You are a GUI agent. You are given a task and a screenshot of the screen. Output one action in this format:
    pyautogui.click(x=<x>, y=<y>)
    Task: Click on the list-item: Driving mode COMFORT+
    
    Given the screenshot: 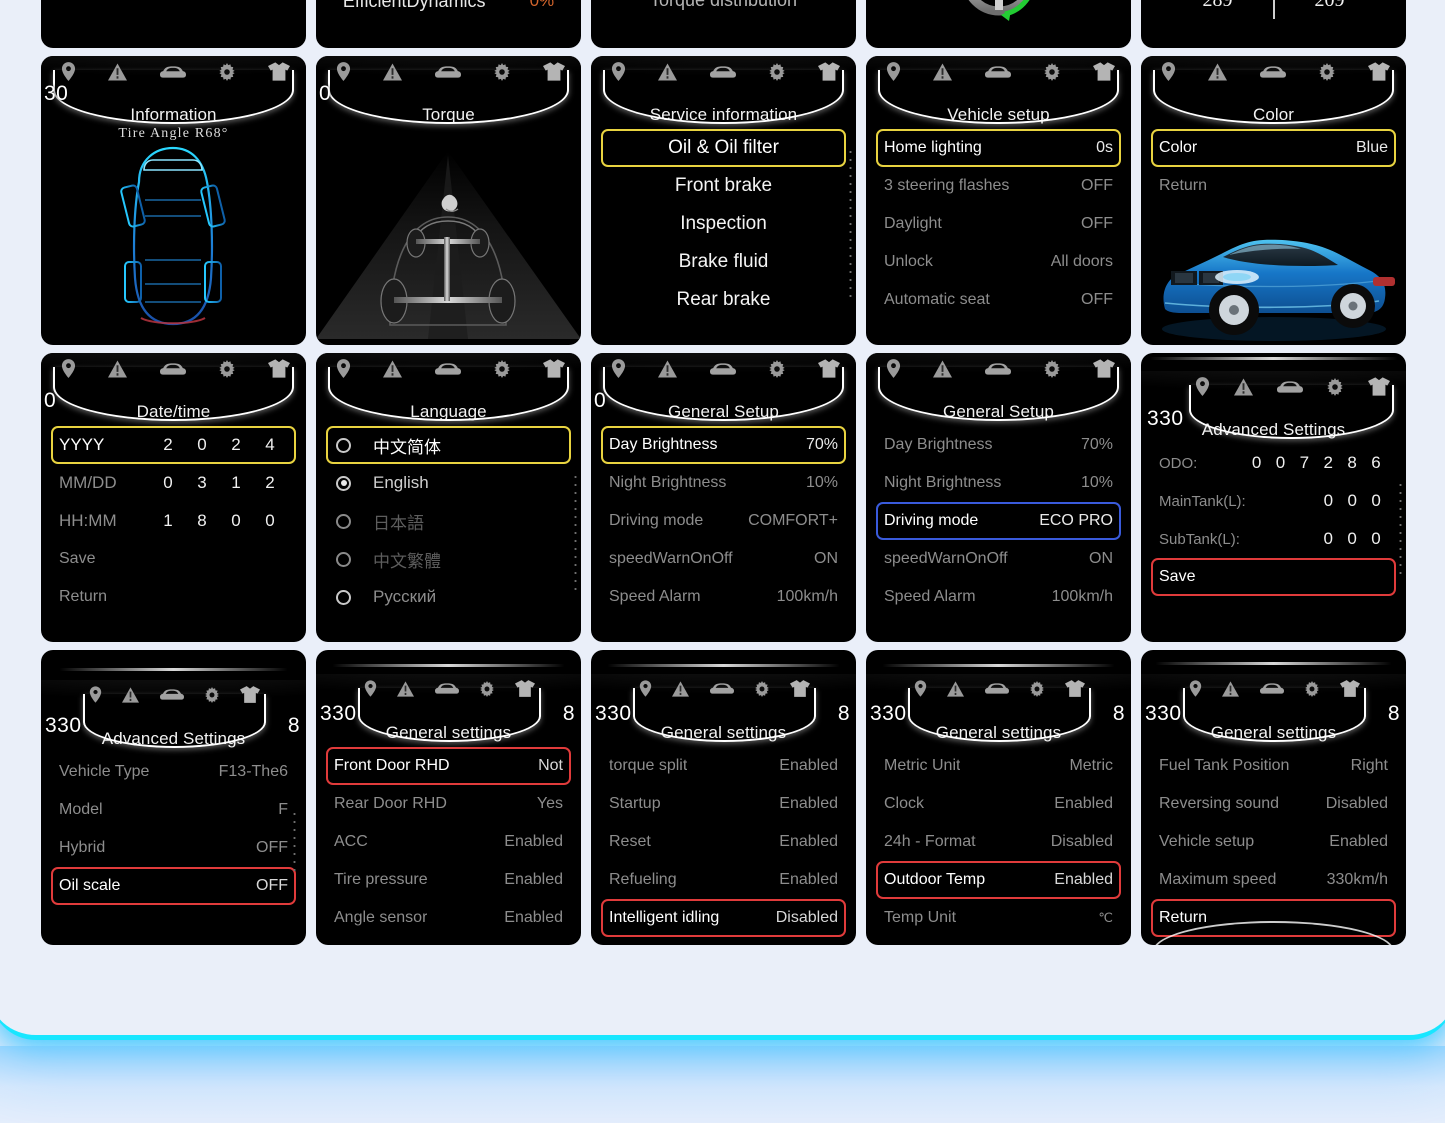 What is the action you would take?
    pyautogui.click(x=723, y=521)
    